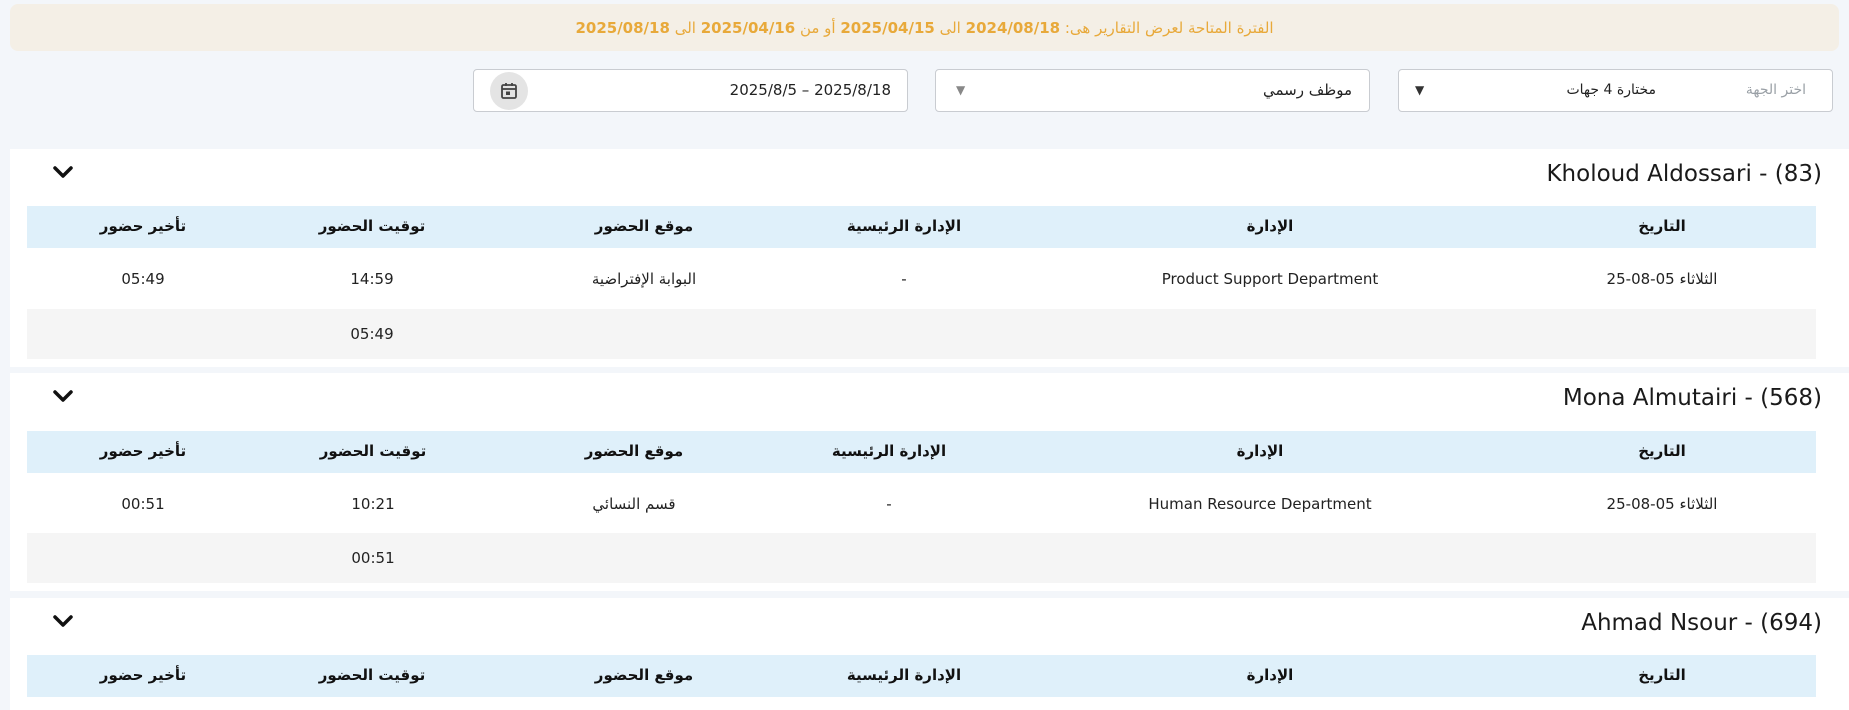  What do you see at coordinates (685, 27) in the screenshot?
I see `banner-sep-3: الى` at bounding box center [685, 27].